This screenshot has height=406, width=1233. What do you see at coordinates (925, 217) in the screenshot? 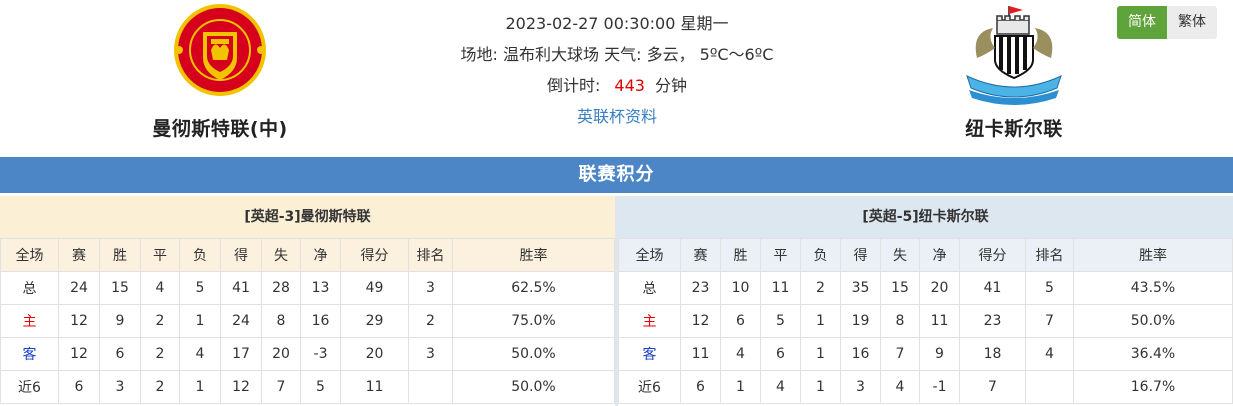
I see `away-standings-caption: [英超-5]纽卡斯尔联` at bounding box center [925, 217].